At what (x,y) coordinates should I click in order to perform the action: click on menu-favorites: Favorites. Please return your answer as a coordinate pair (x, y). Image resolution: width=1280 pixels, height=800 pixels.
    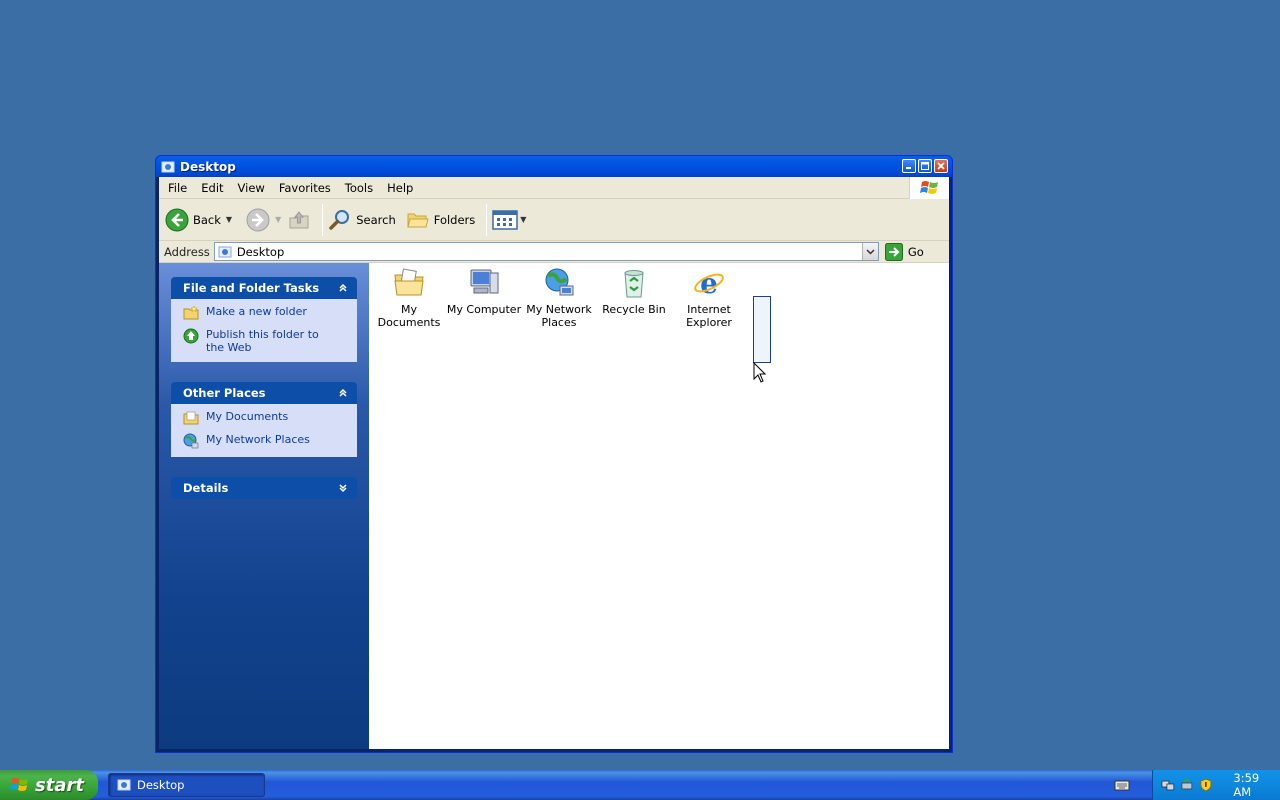
    Looking at the image, I should click on (305, 188).